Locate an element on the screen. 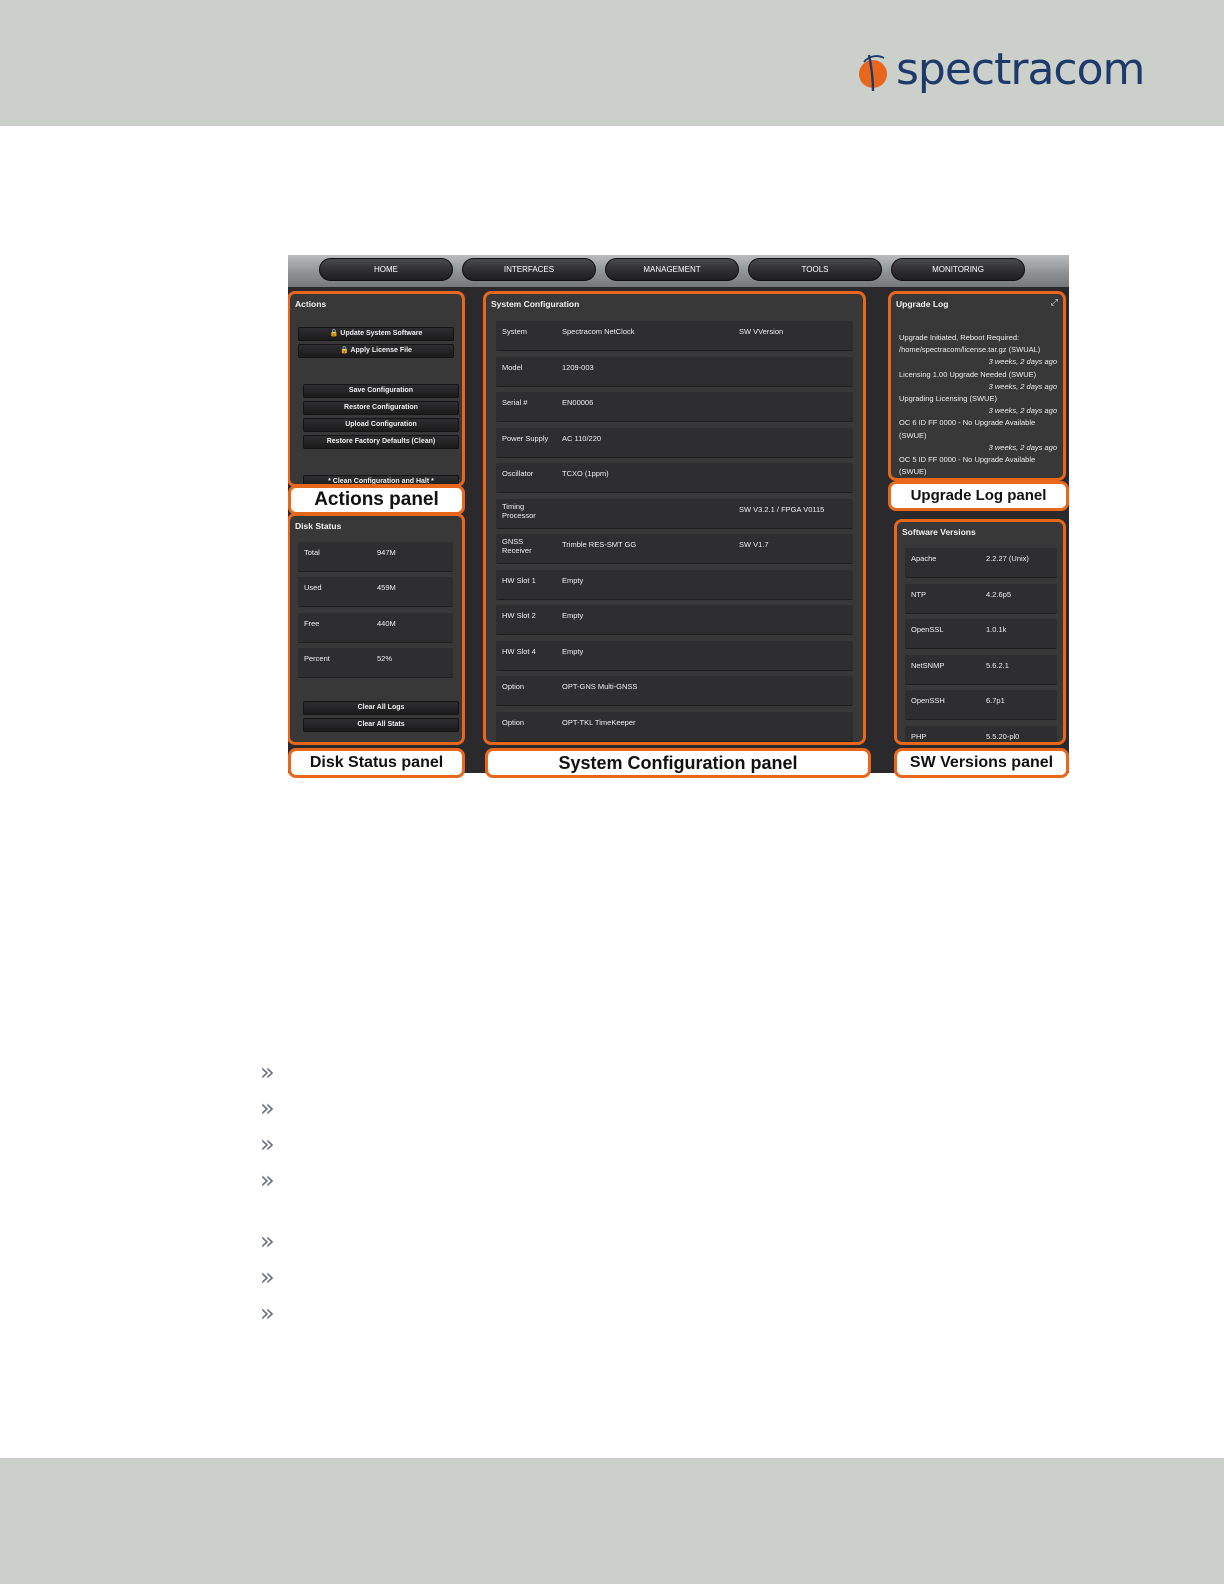  disk-value: 52% is located at coordinates (385, 658).